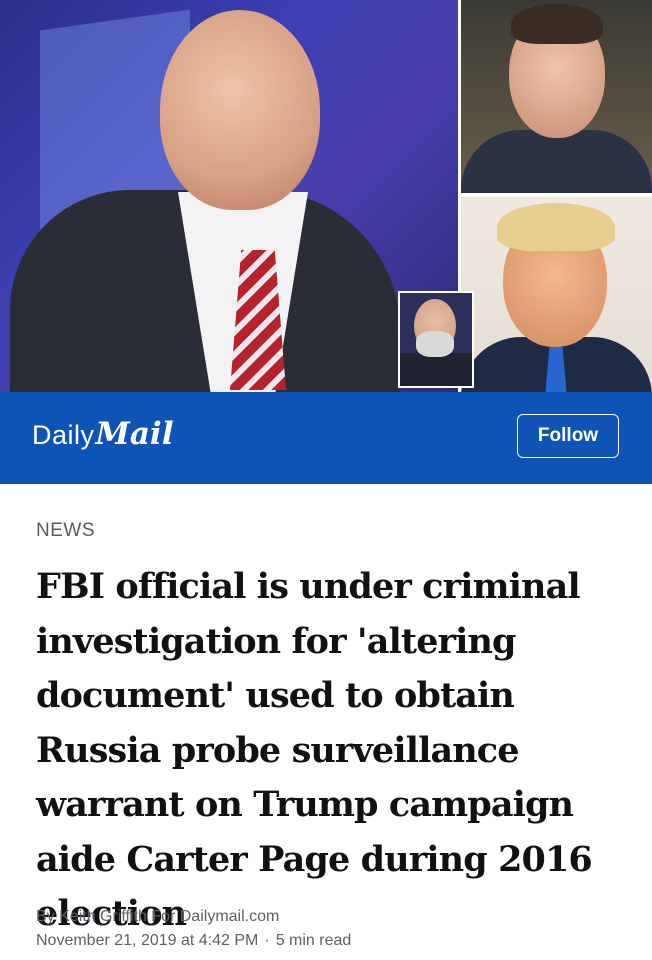 The width and height of the screenshot is (652, 960). I want to click on inset-photo, so click(436, 339).